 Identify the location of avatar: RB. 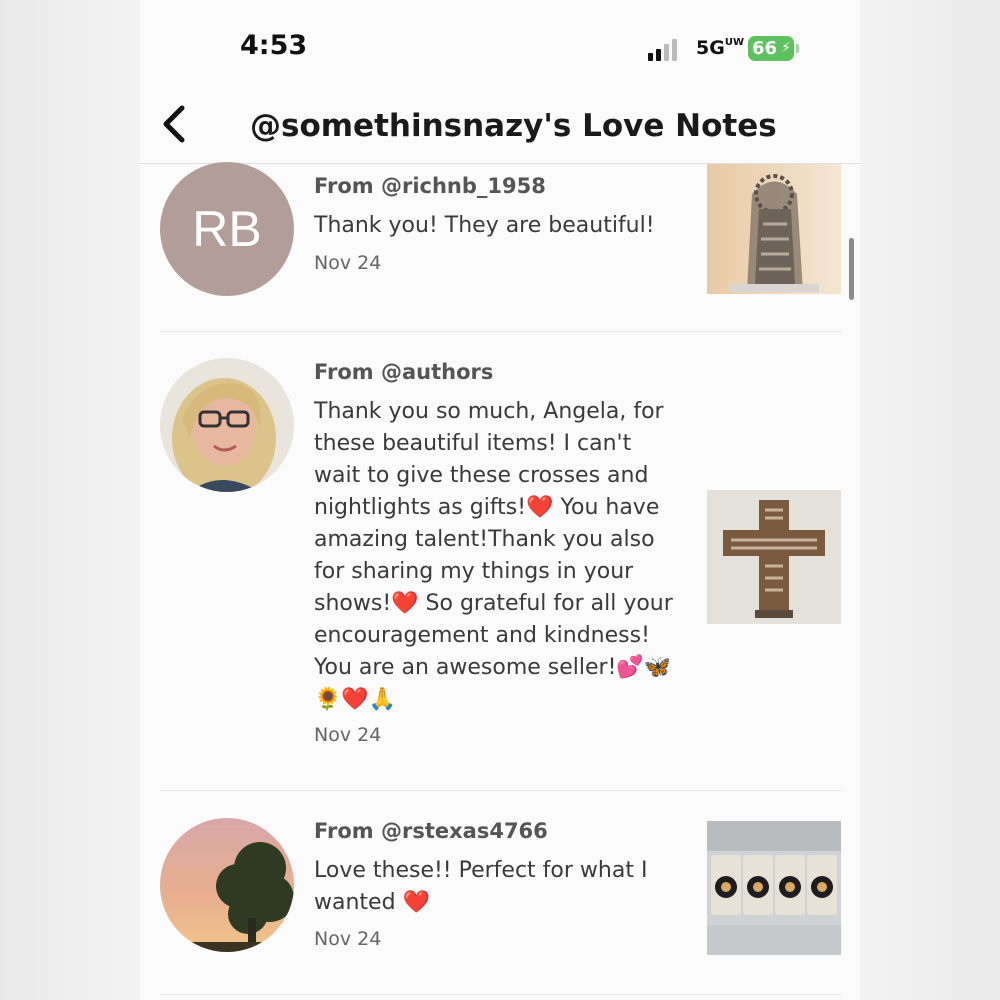
(227, 229).